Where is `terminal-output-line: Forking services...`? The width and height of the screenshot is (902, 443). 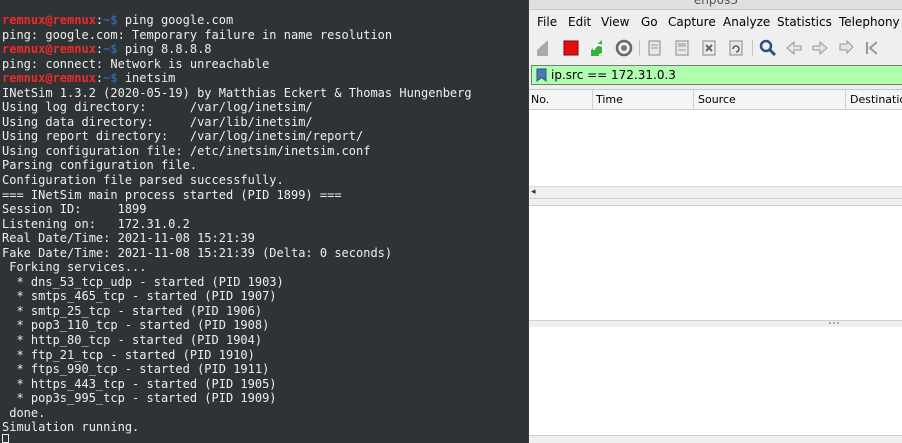
terminal-output-line: Forking services... is located at coordinates (74, 267).